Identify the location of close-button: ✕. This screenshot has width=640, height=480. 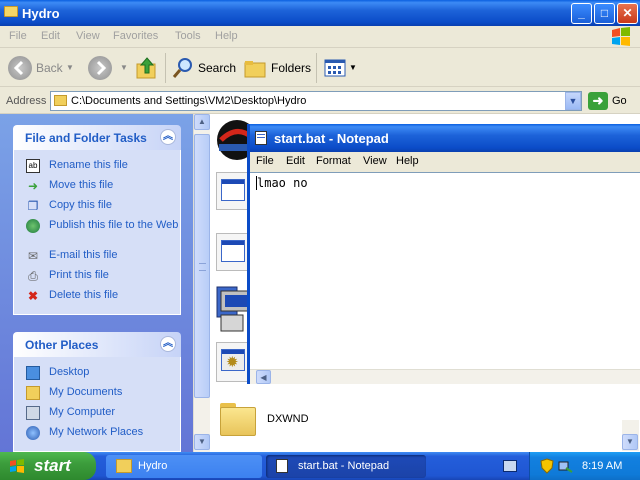
(627, 13).